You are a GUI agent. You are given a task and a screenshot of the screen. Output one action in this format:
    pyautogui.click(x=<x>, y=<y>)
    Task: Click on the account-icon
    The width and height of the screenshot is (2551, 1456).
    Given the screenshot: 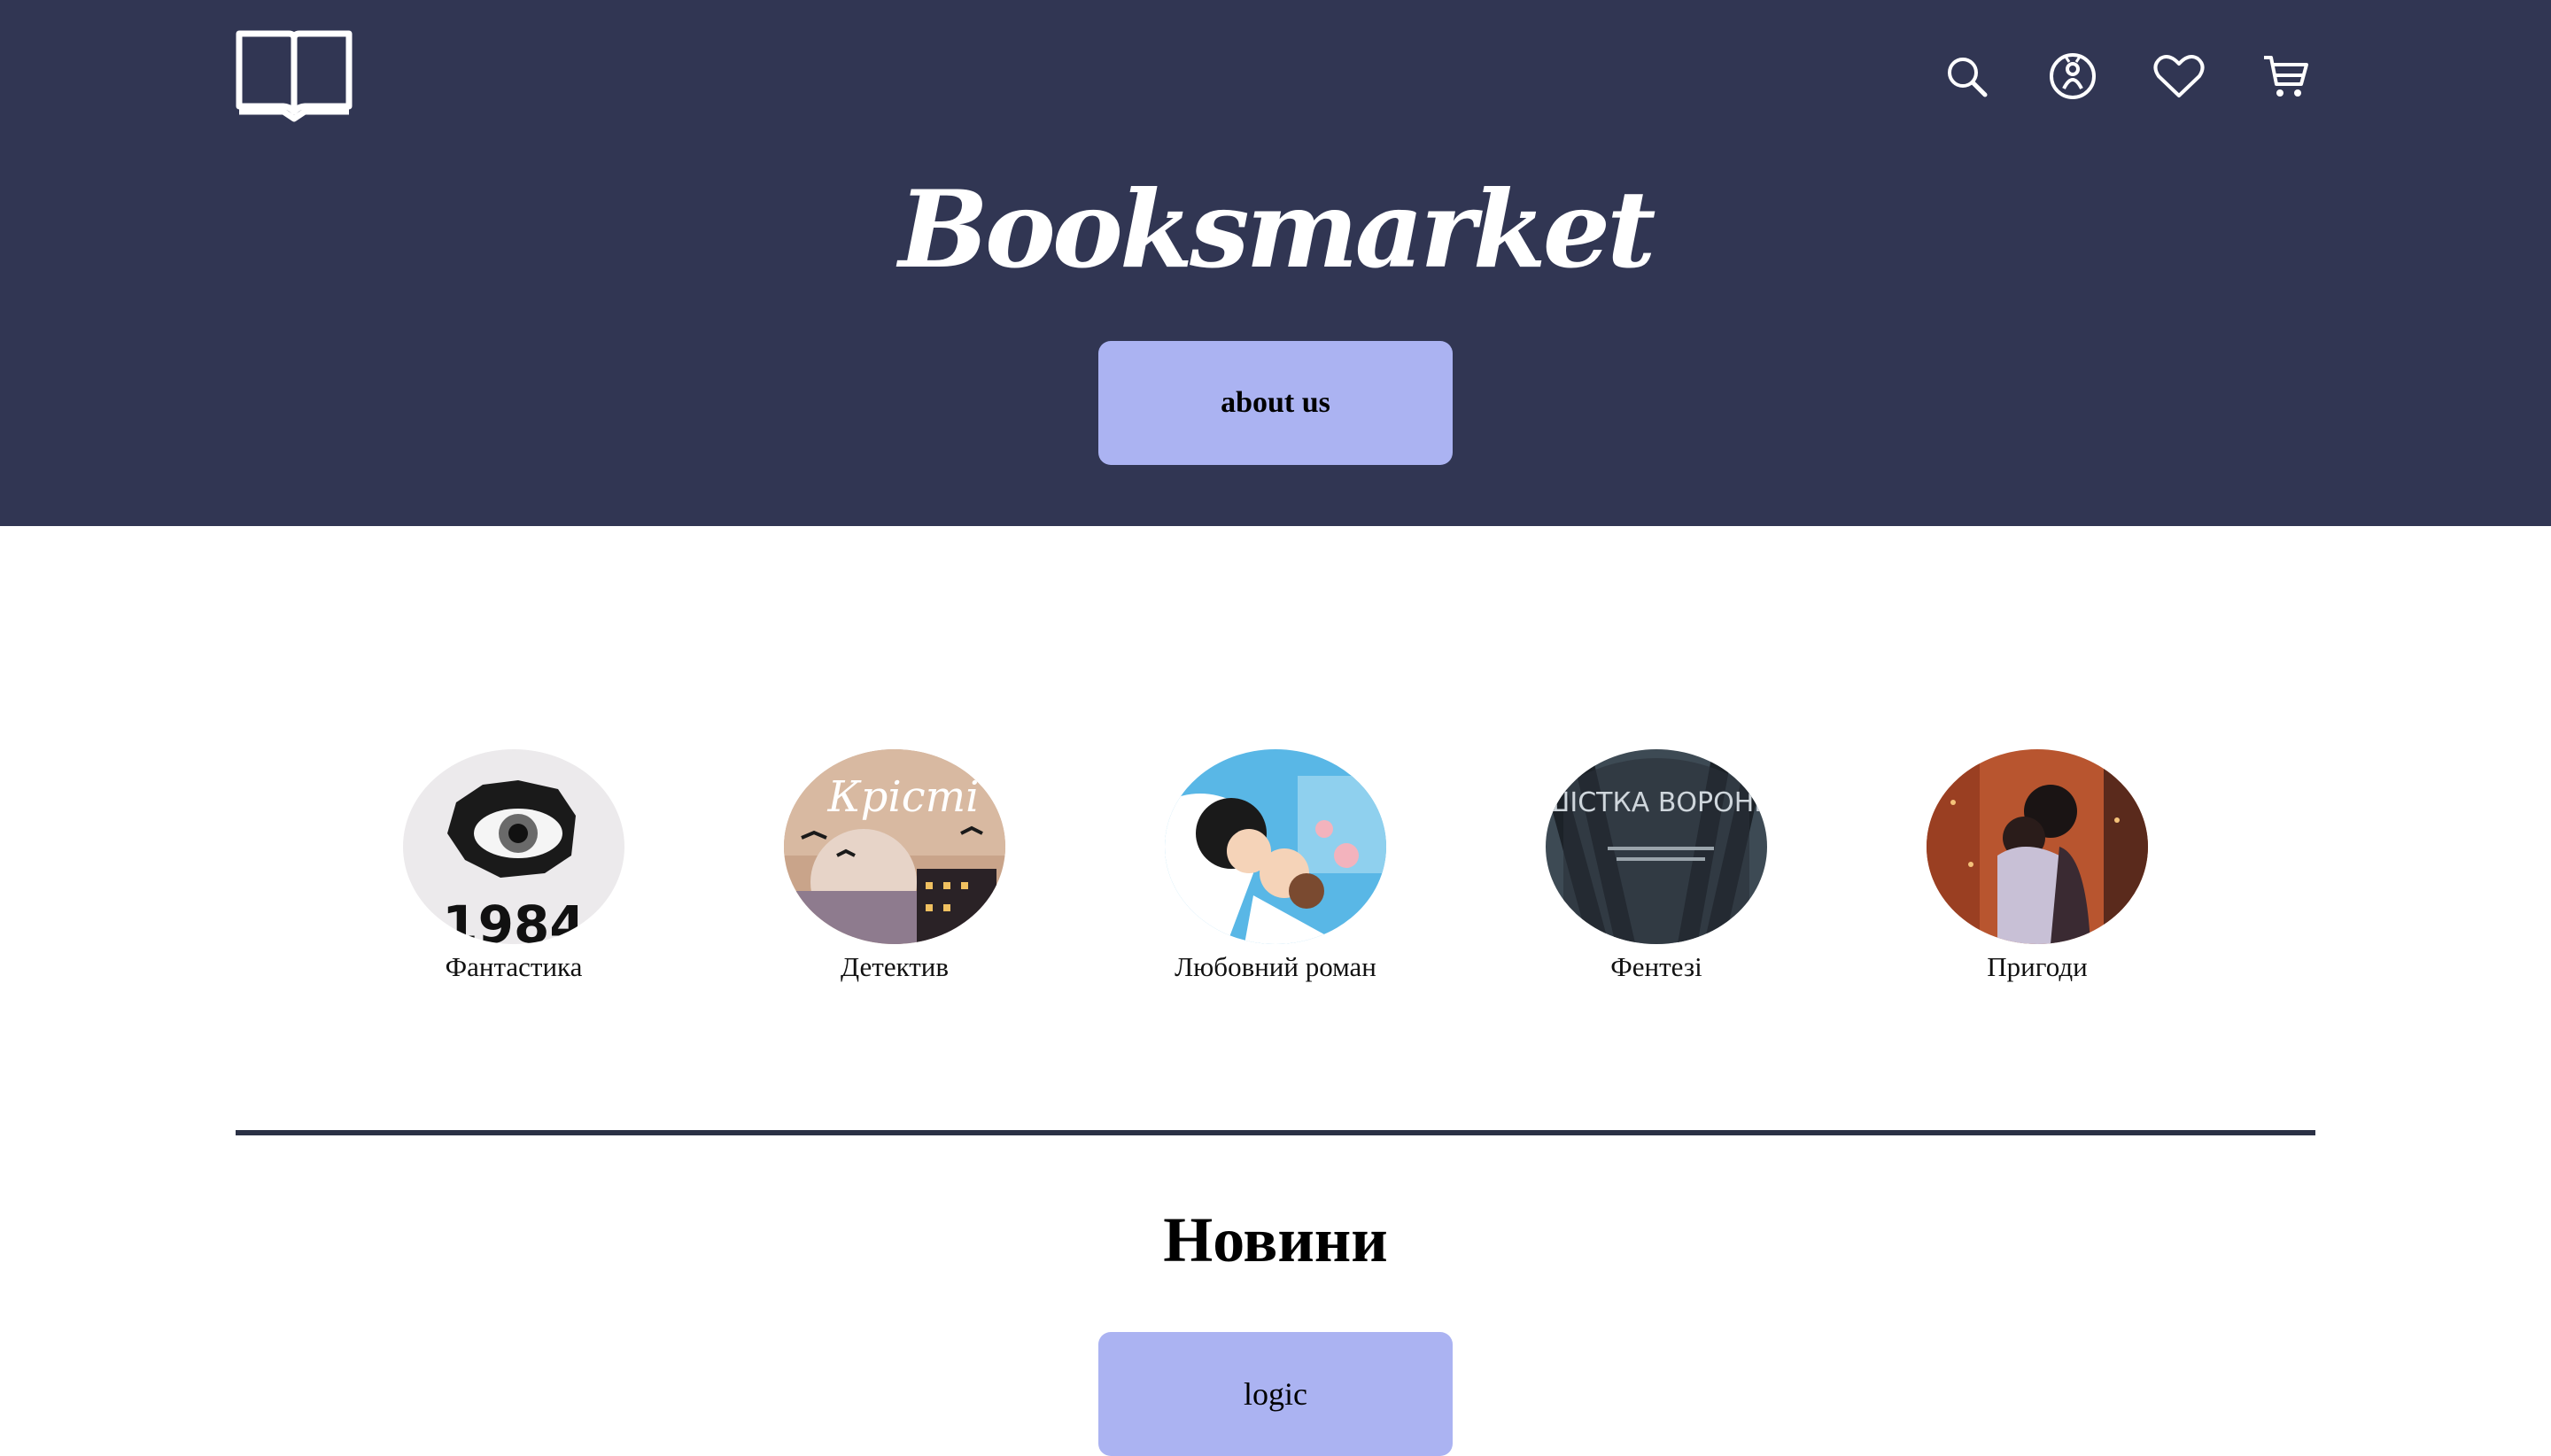 What is the action you would take?
    pyautogui.click(x=2072, y=76)
    